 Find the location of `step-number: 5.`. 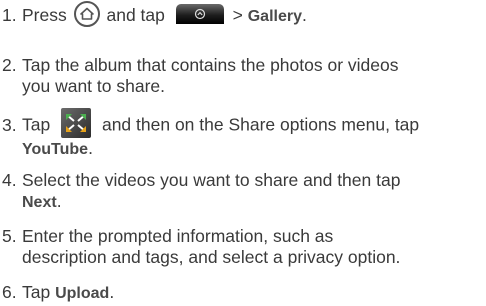

step-number: 5. is located at coordinates (9, 236).